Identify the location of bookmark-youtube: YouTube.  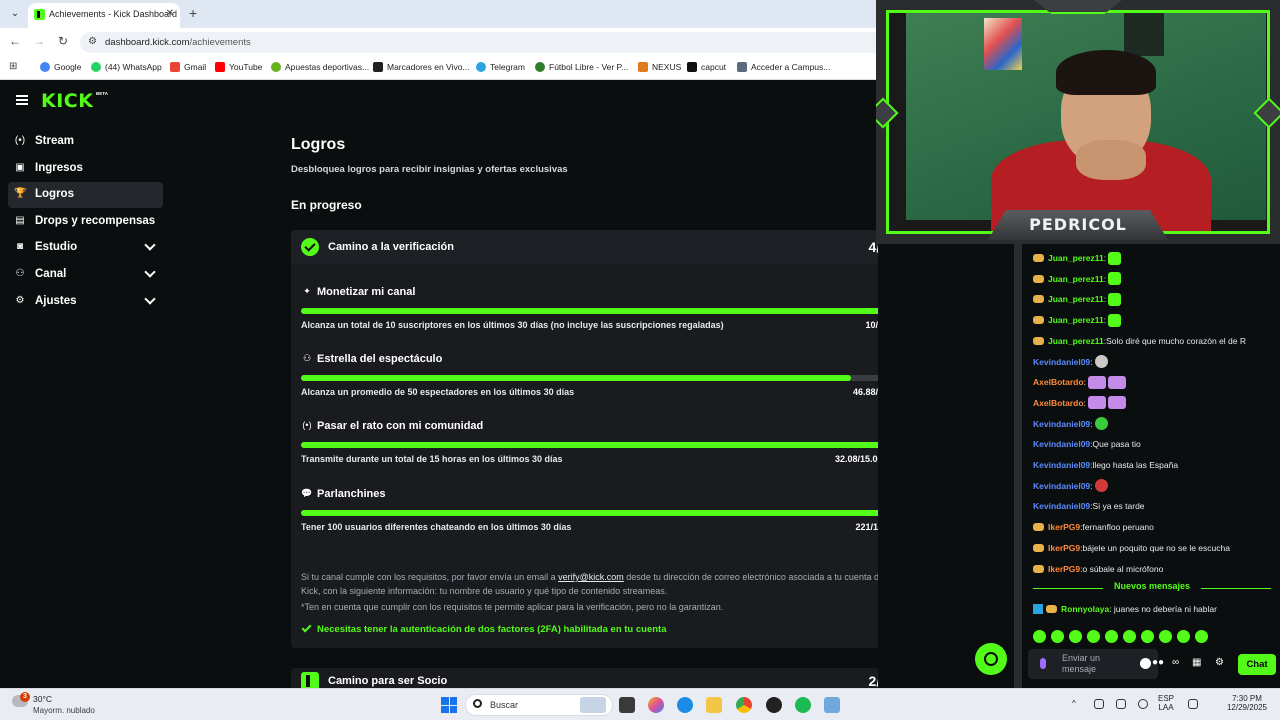
(238, 67).